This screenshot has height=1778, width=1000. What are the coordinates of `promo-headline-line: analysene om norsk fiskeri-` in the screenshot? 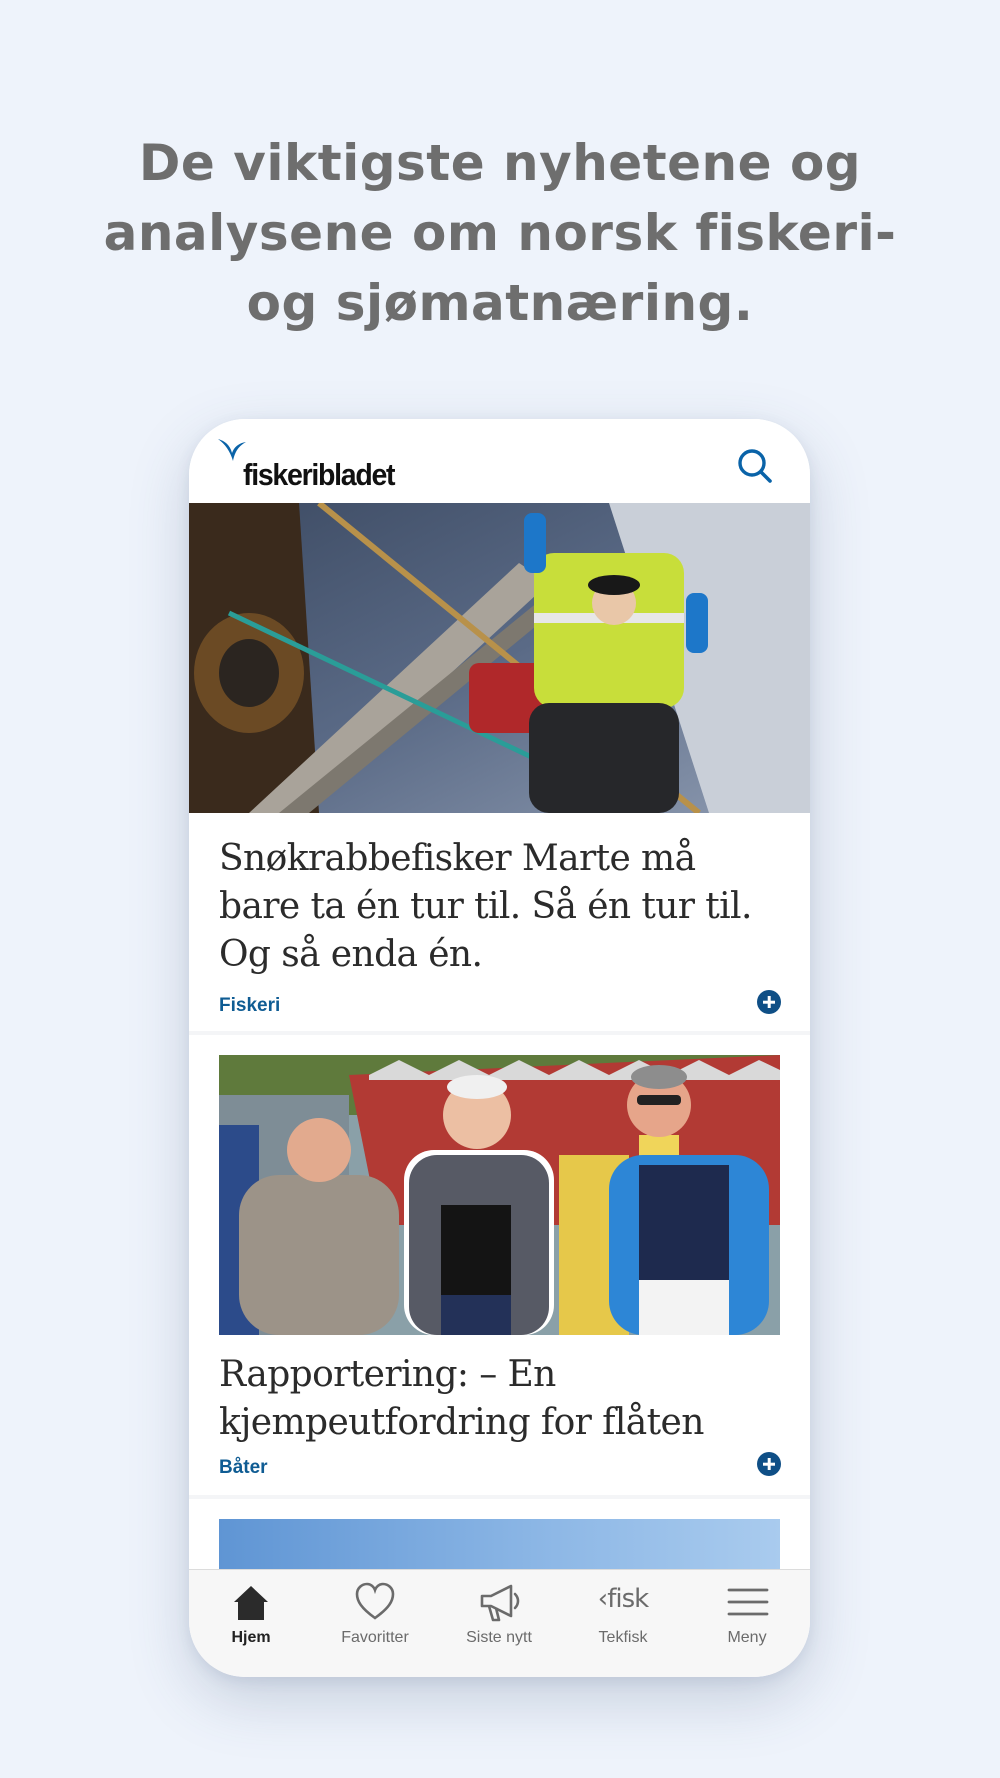 It's located at (500, 233).